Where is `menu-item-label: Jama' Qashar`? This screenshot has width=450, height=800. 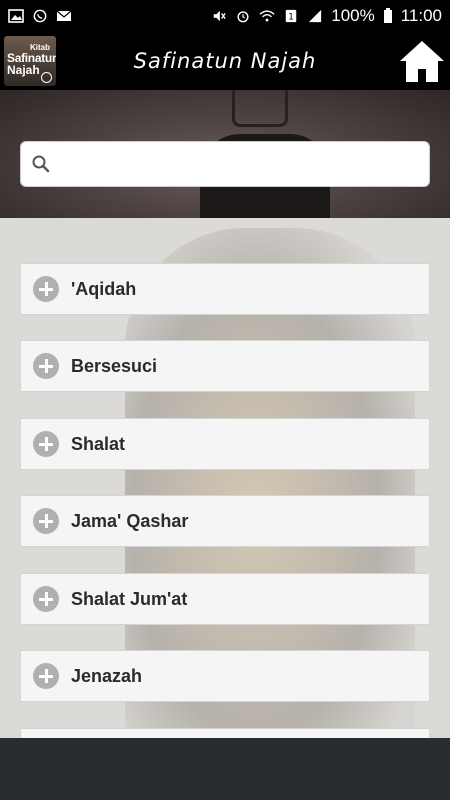
menu-item-label: Jama' Qashar is located at coordinates (130, 520).